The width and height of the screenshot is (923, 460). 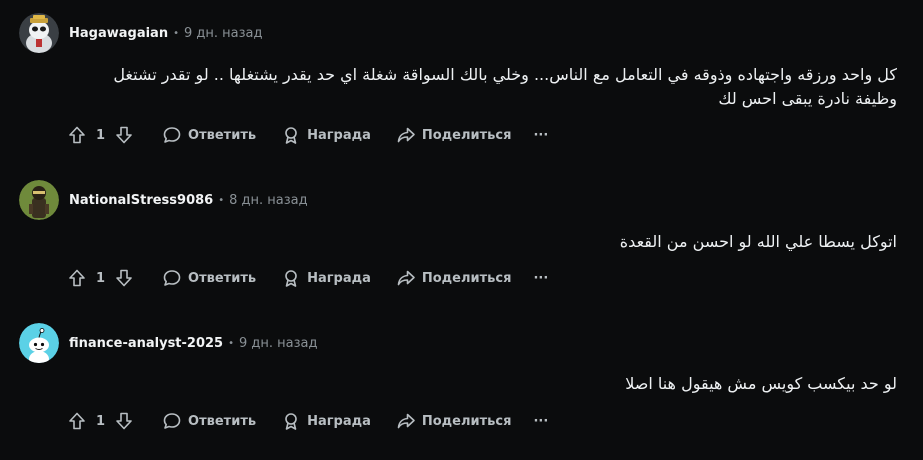 I want to click on comment-meta: finance-analyst-2025 • 9 дн. назад, so click(x=193, y=343).